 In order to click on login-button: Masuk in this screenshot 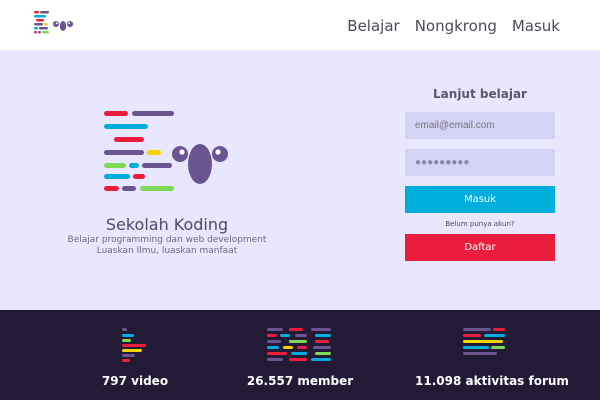, I will do `click(480, 199)`.